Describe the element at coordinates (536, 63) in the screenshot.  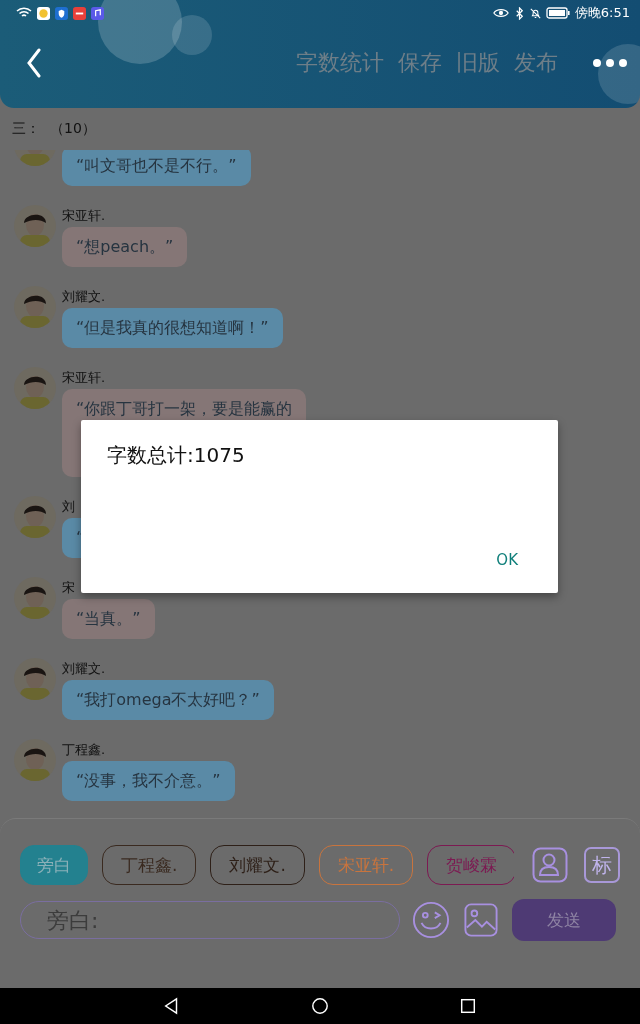
I see `toolbar-action: 发布` at that location.